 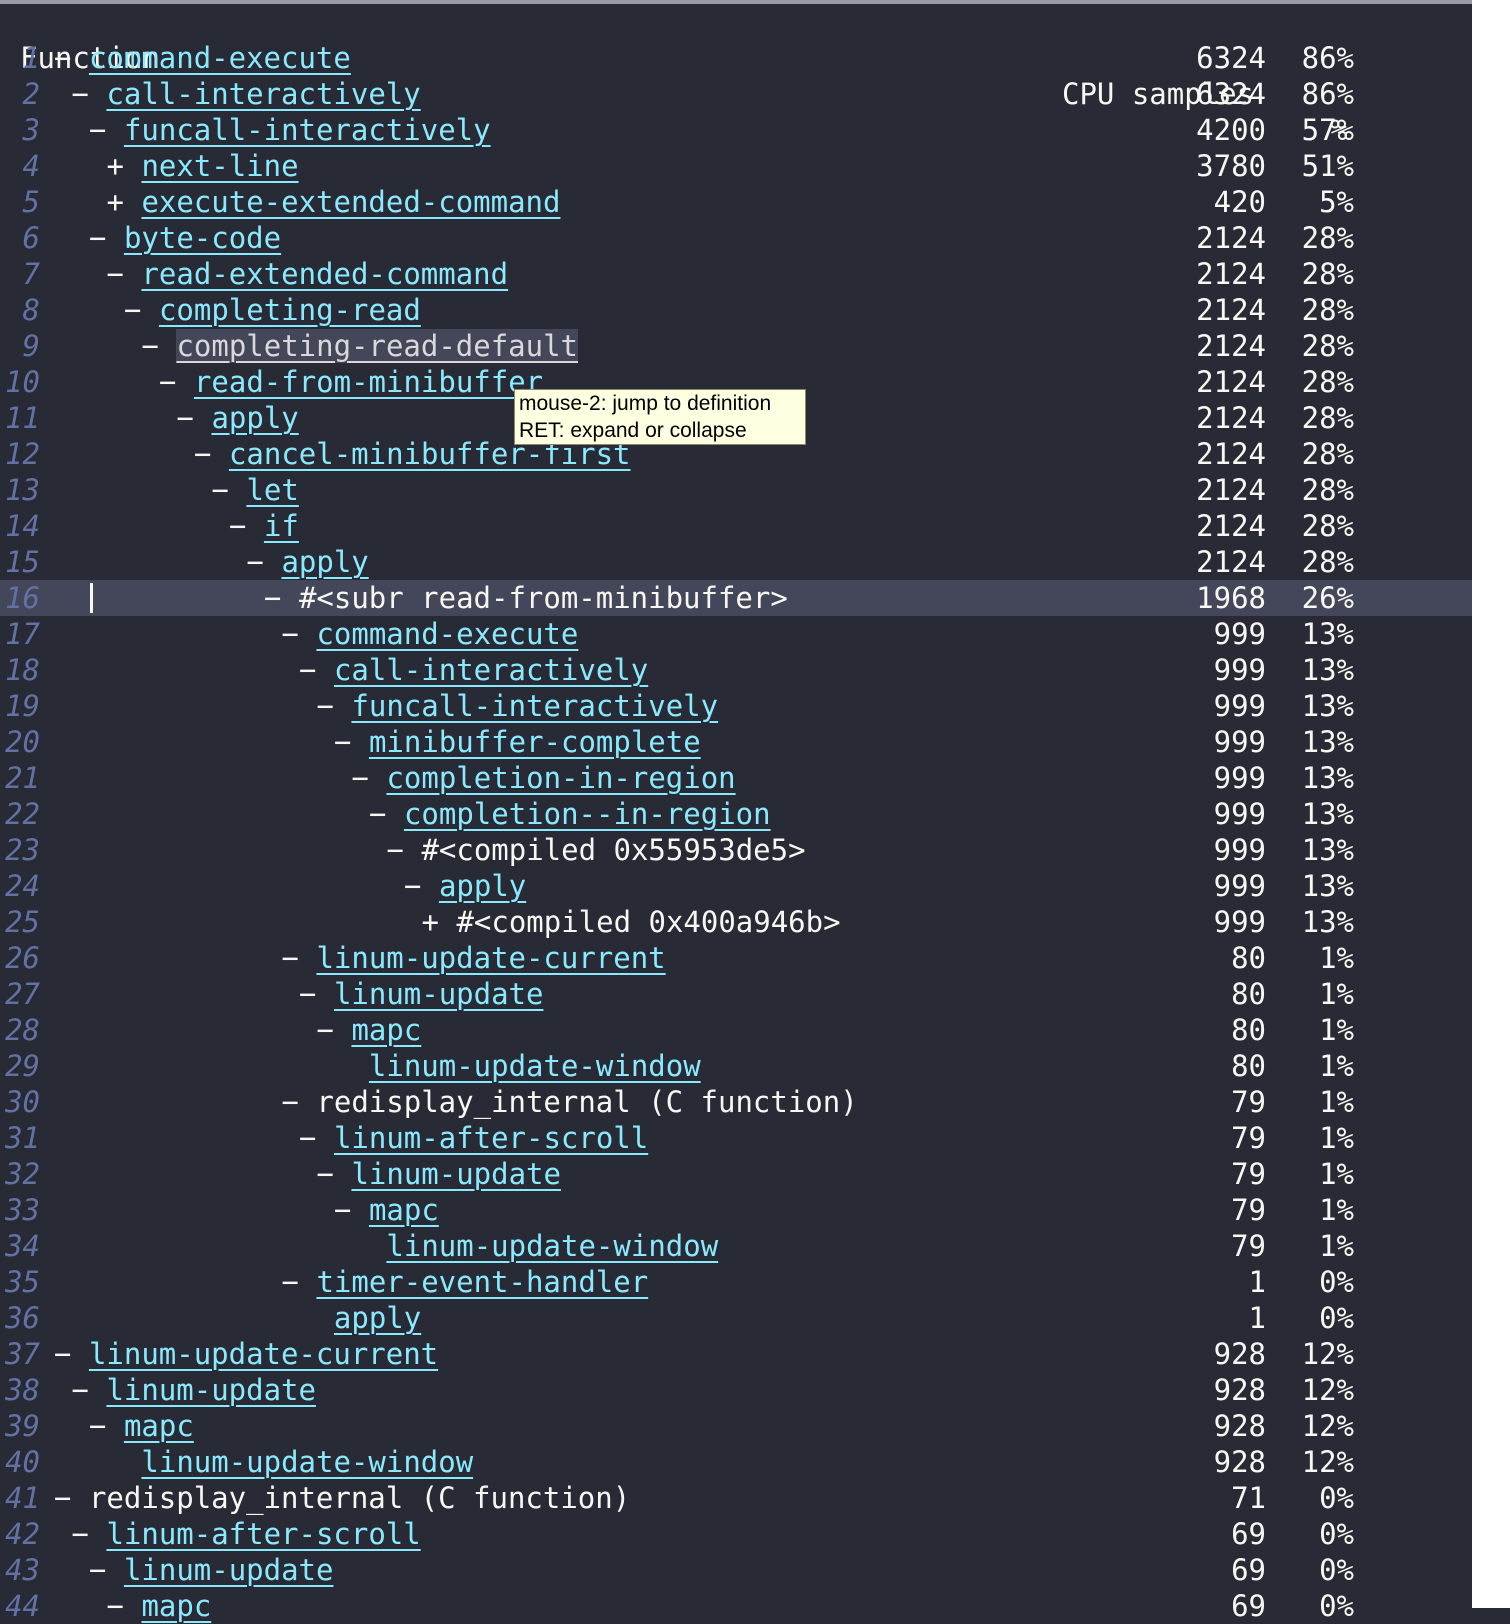 What do you see at coordinates (290, 310) in the screenshot?
I see `function-link: completing-read` at bounding box center [290, 310].